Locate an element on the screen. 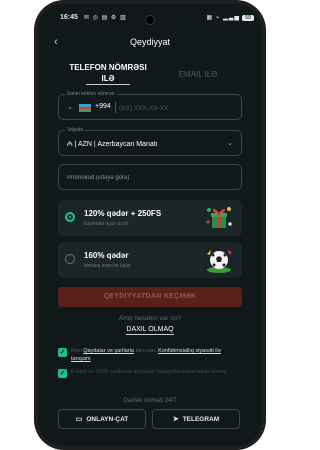 Image resolution: width=320 pixels, height=450 pixels. sms-checkbox: ✓ is located at coordinates (62, 373).